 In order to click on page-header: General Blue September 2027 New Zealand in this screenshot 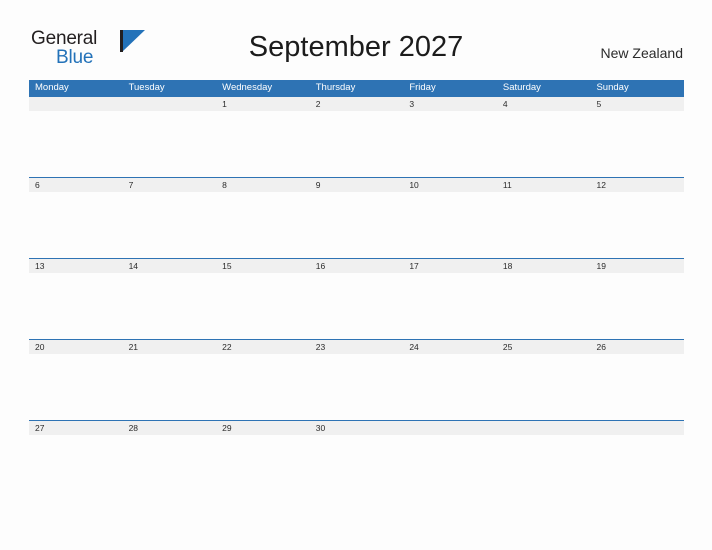, I will do `click(356, 39)`.